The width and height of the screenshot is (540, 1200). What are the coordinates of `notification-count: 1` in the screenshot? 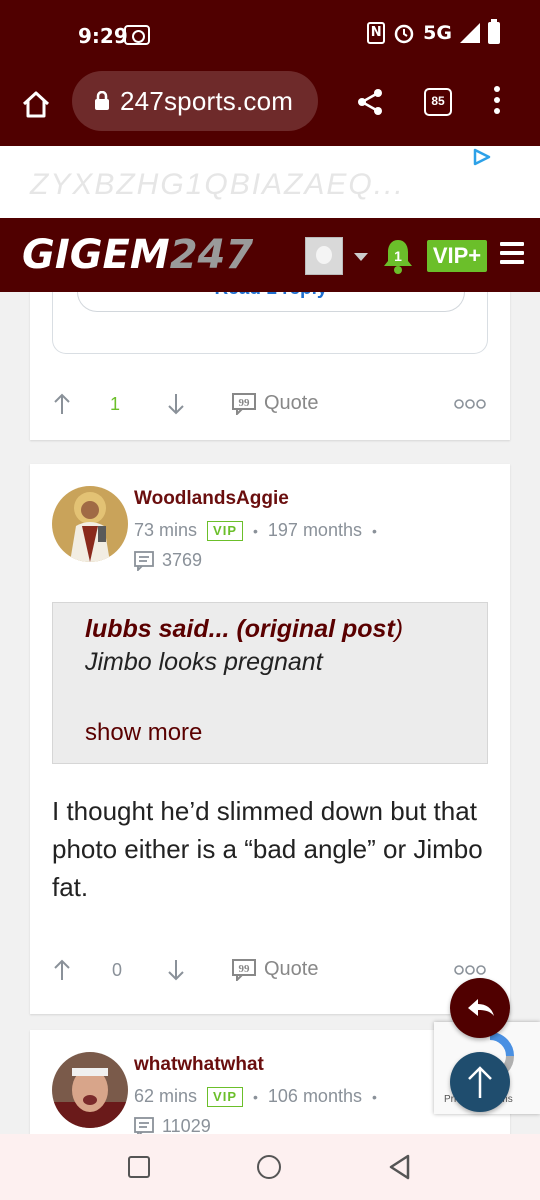 It's located at (398, 256).